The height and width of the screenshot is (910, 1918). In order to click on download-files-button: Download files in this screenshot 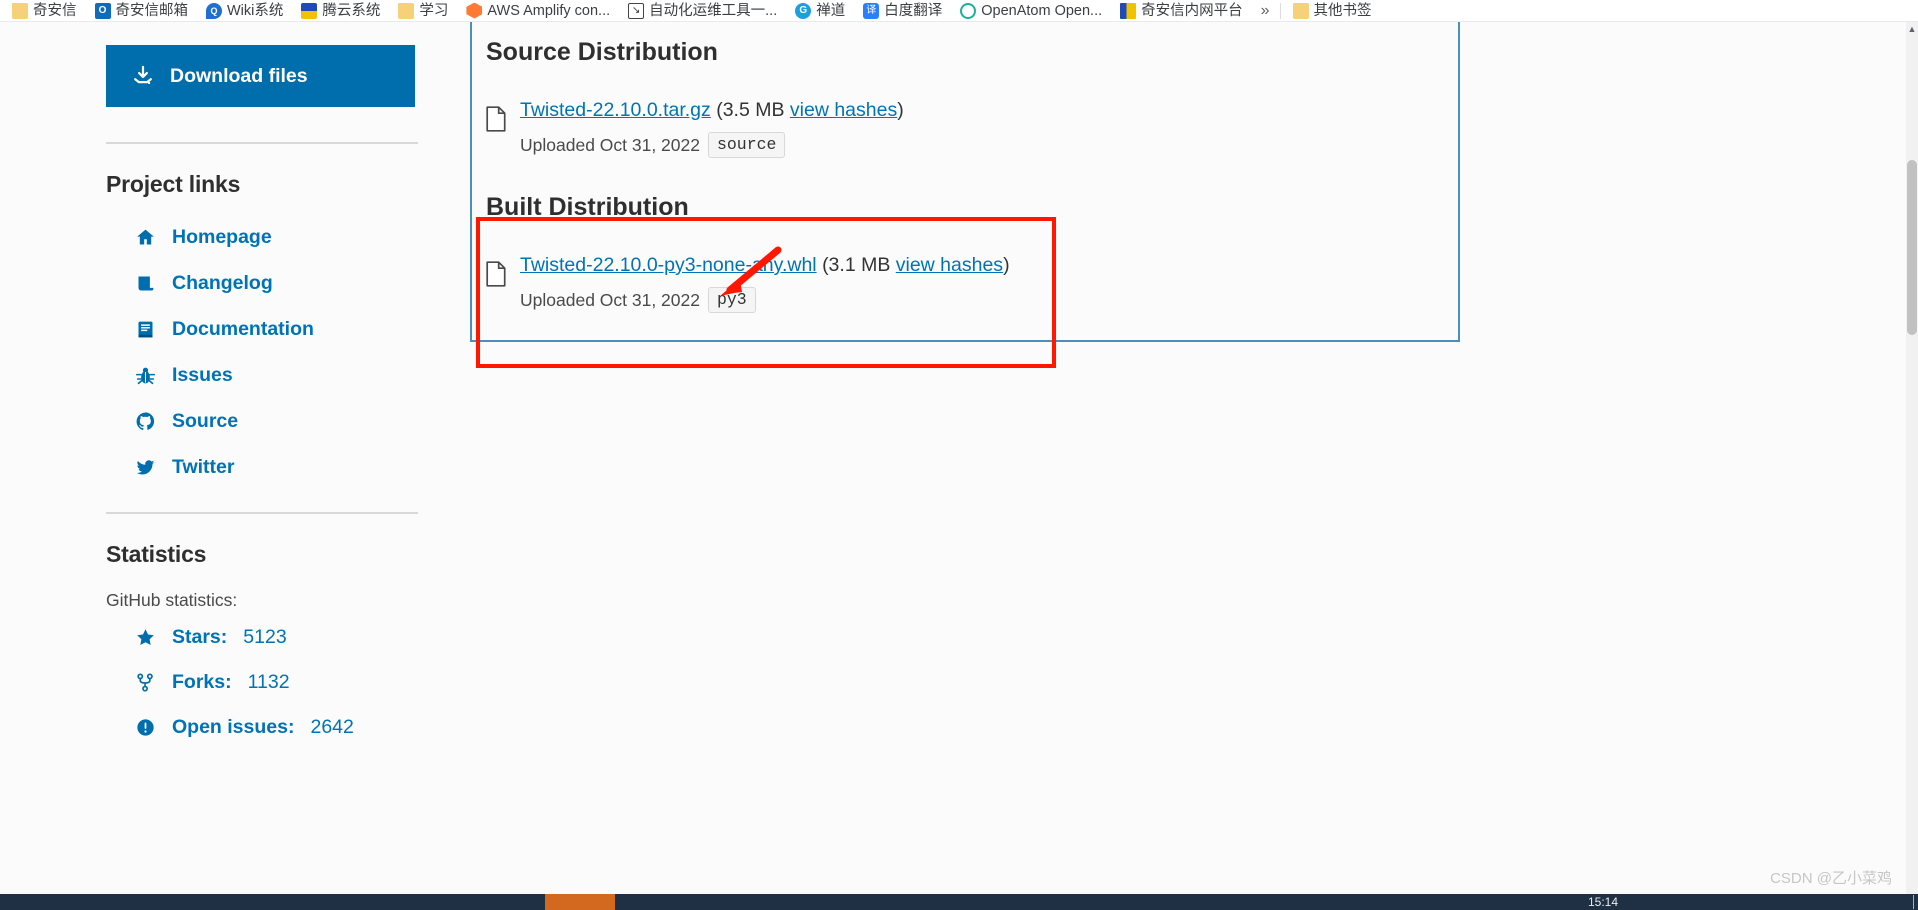, I will do `click(260, 76)`.